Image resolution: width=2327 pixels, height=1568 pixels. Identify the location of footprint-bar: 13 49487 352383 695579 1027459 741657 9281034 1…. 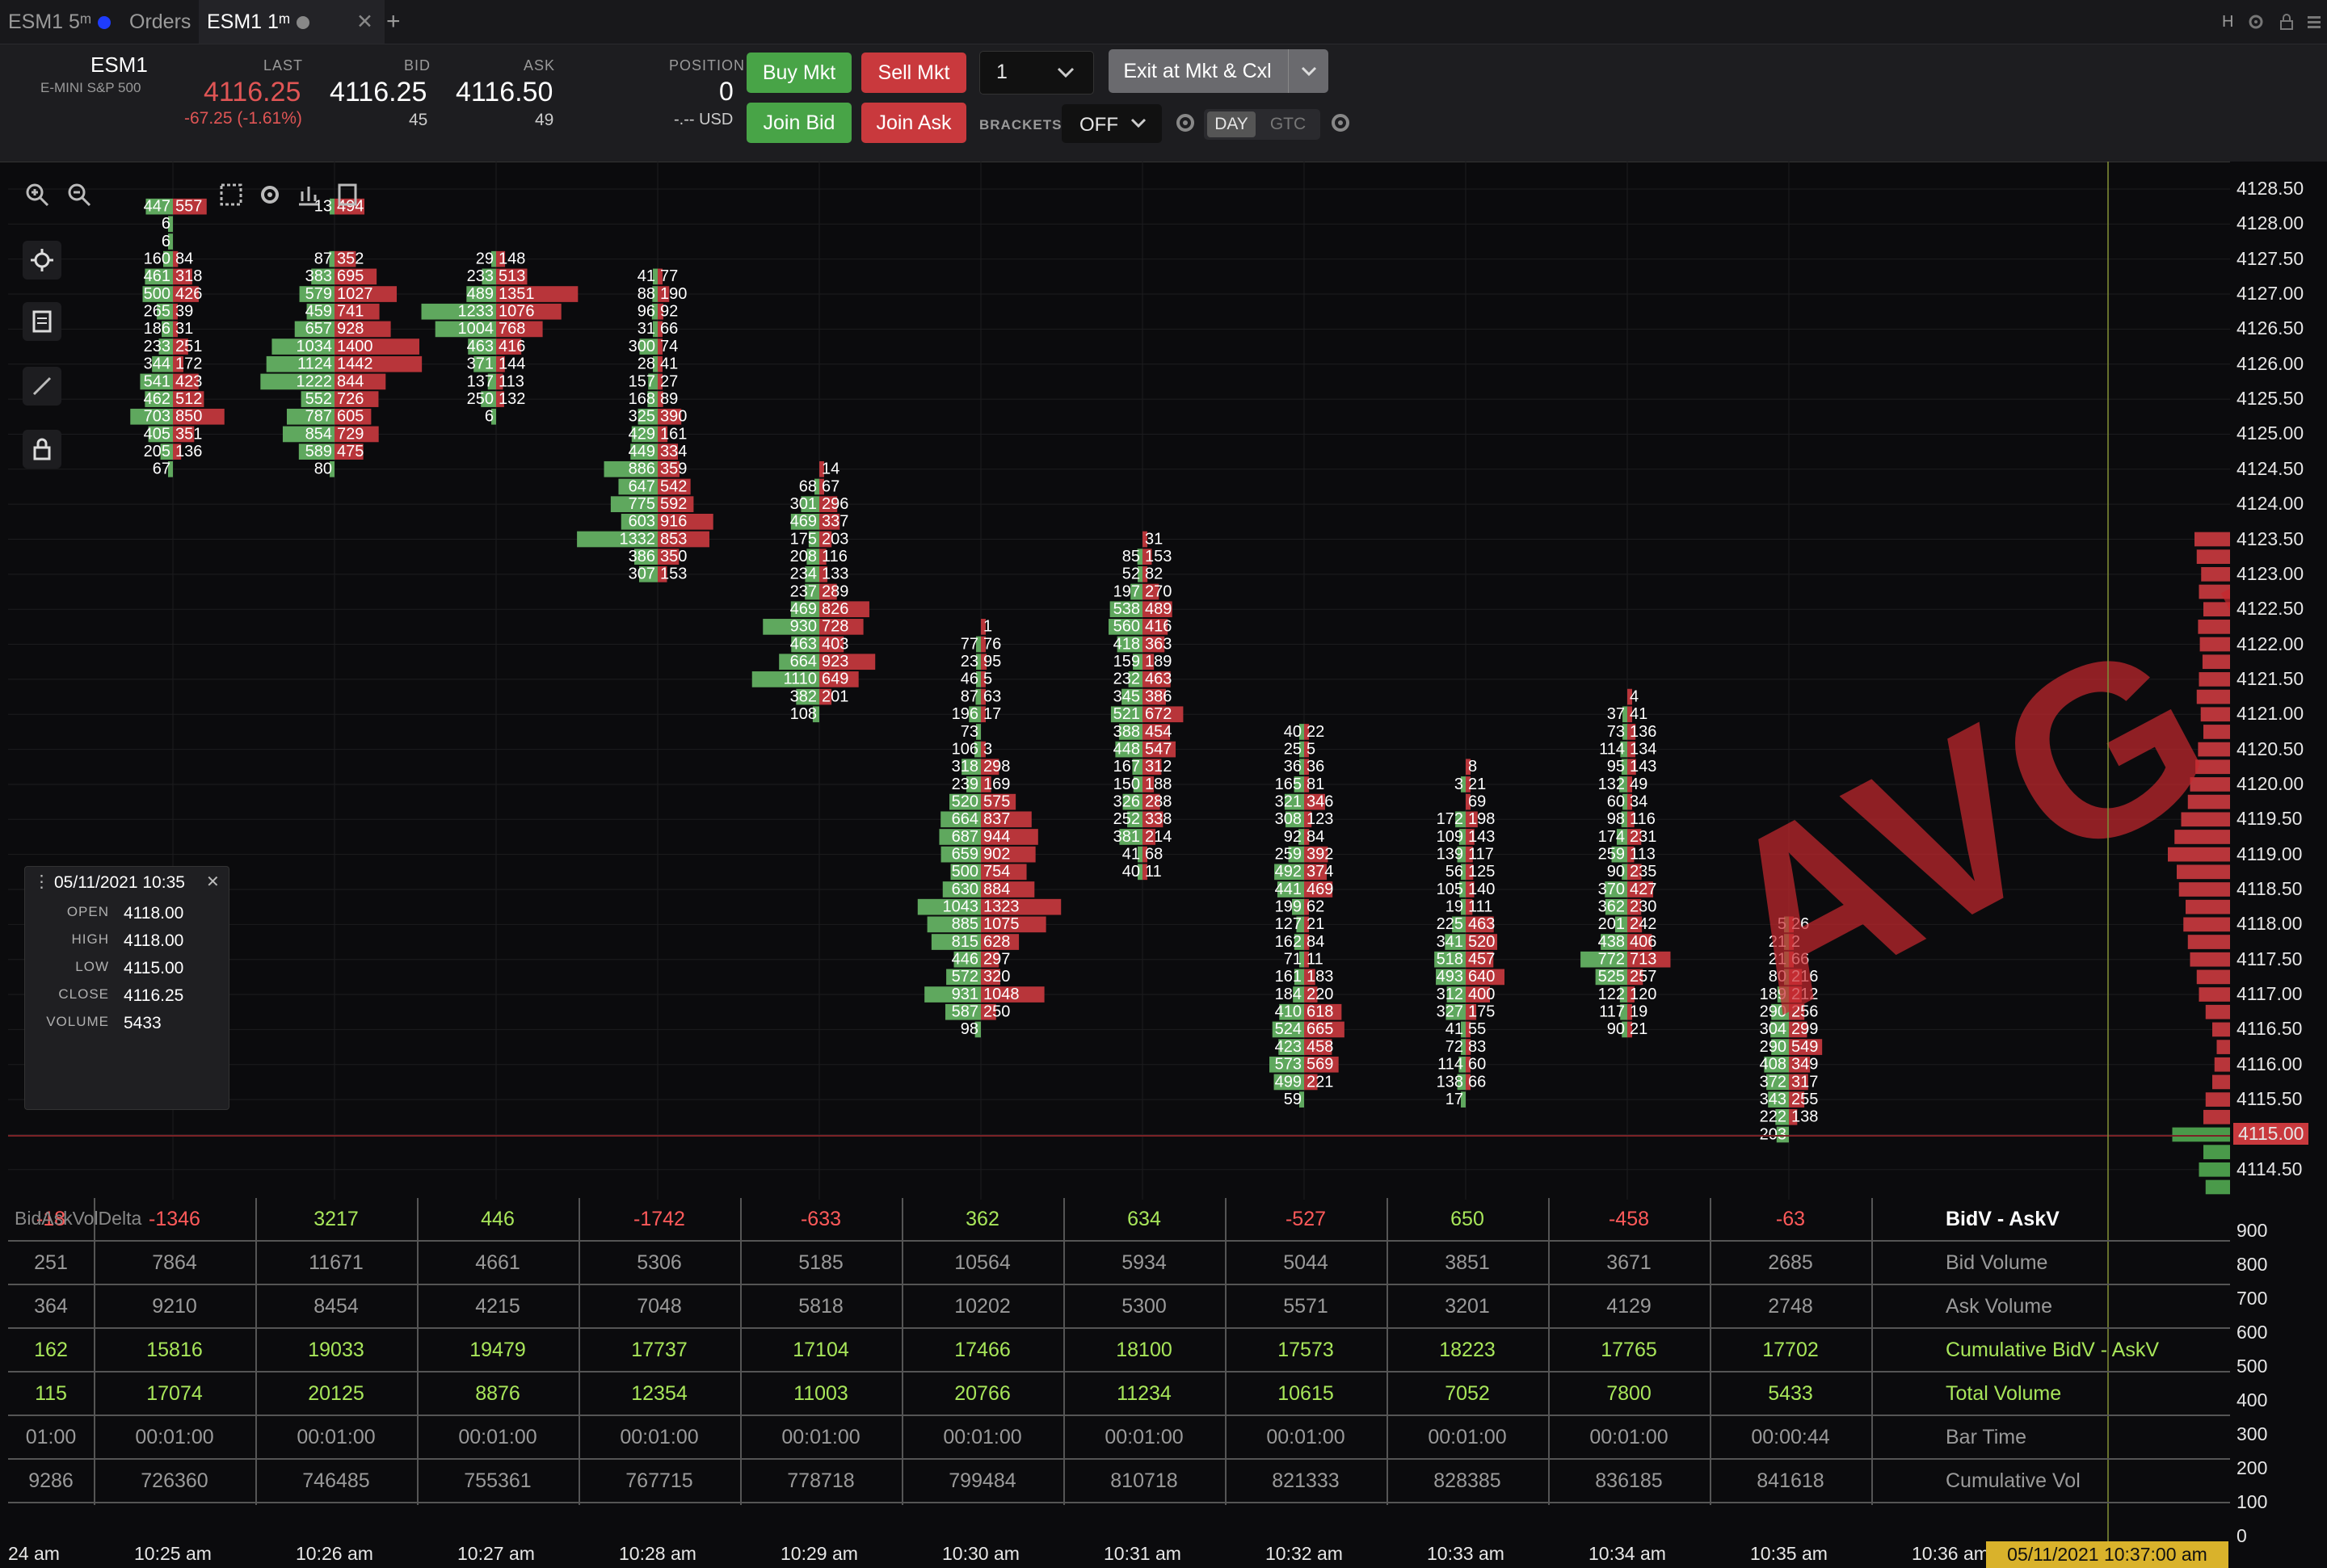
(341, 338).